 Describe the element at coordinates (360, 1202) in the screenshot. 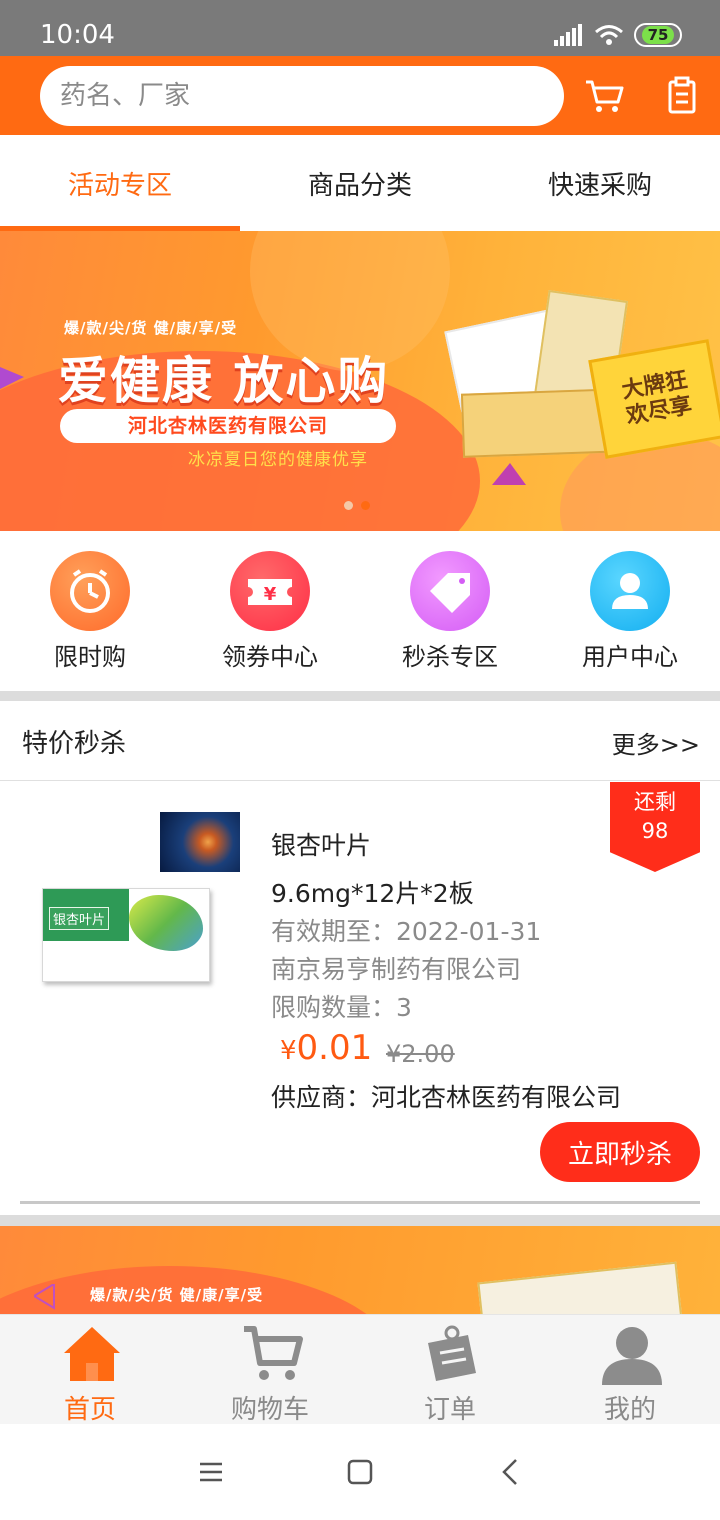

I see `product-separator` at that location.